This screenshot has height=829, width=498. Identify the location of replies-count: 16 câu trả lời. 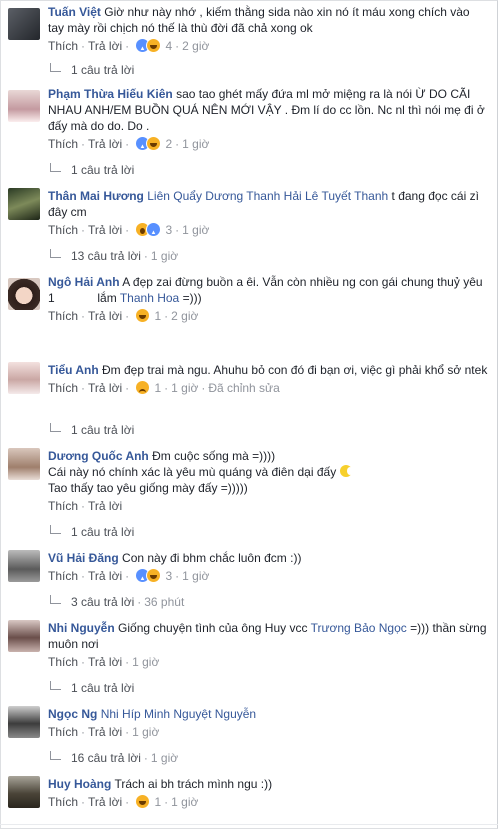
(106, 758).